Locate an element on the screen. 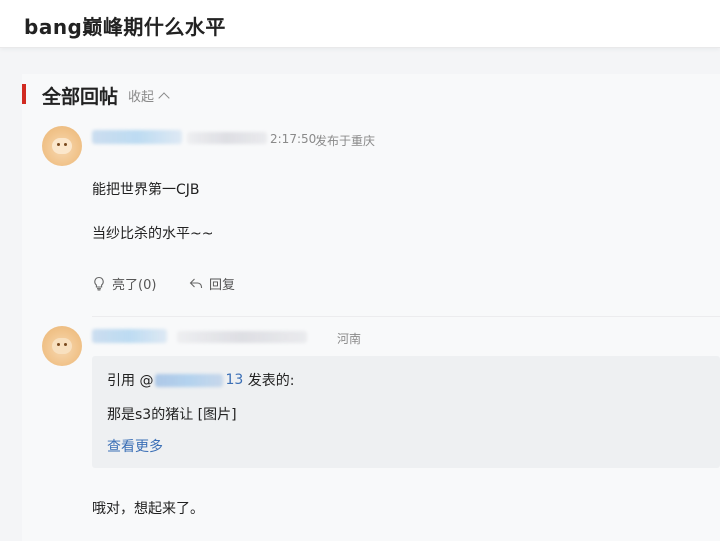 Image resolution: width=720 pixels, height=541 pixels. like-button: 亮了(0) is located at coordinates (124, 283).